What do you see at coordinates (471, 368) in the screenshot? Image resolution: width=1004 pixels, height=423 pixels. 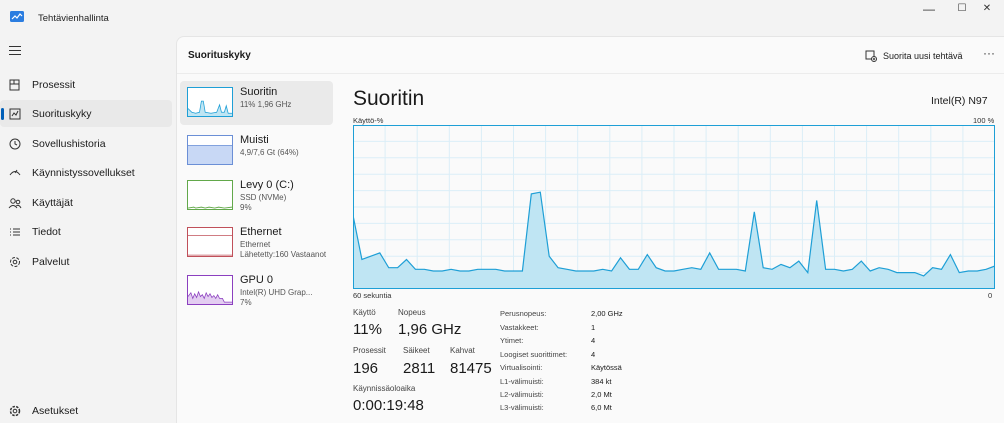 I see `handles-value: 81475` at bounding box center [471, 368].